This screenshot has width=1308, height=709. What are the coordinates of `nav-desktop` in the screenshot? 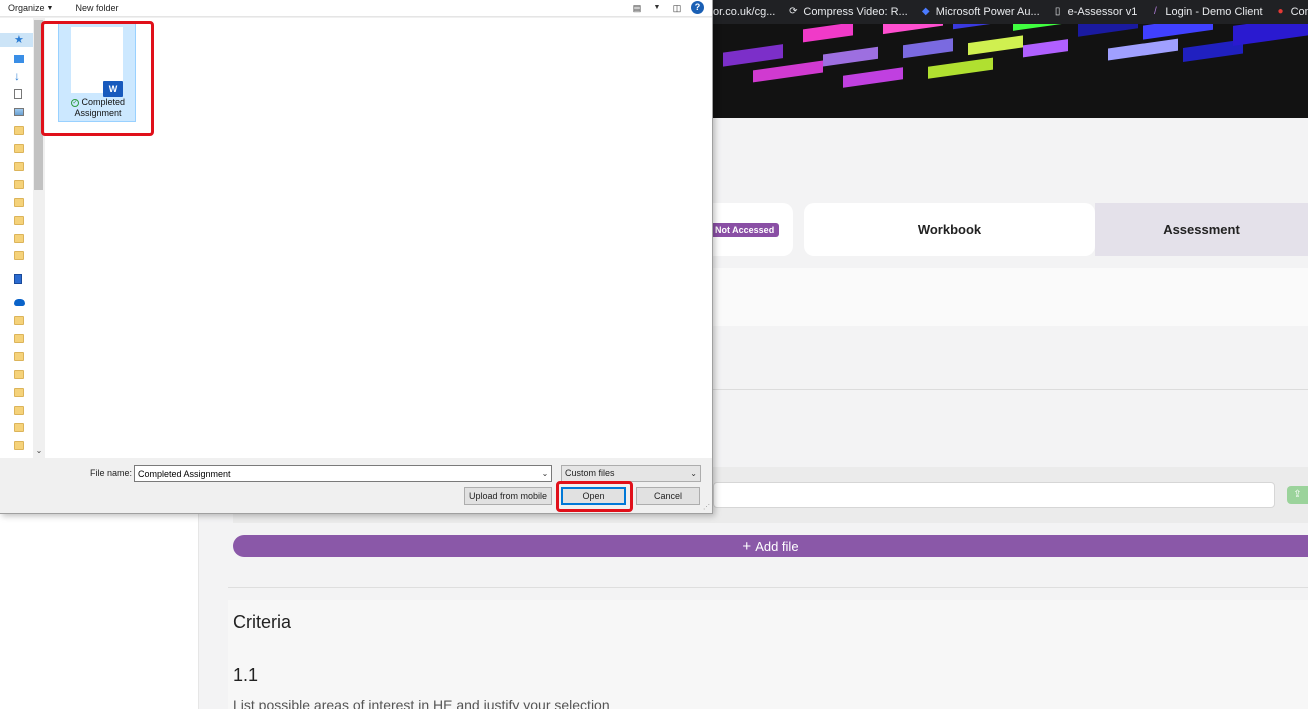 It's located at (23, 59).